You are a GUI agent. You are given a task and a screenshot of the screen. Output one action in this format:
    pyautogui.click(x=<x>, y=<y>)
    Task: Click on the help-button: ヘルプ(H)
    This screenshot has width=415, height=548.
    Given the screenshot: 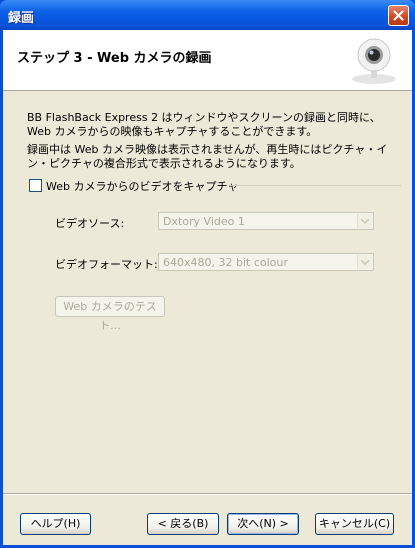 What is the action you would take?
    pyautogui.click(x=55, y=524)
    